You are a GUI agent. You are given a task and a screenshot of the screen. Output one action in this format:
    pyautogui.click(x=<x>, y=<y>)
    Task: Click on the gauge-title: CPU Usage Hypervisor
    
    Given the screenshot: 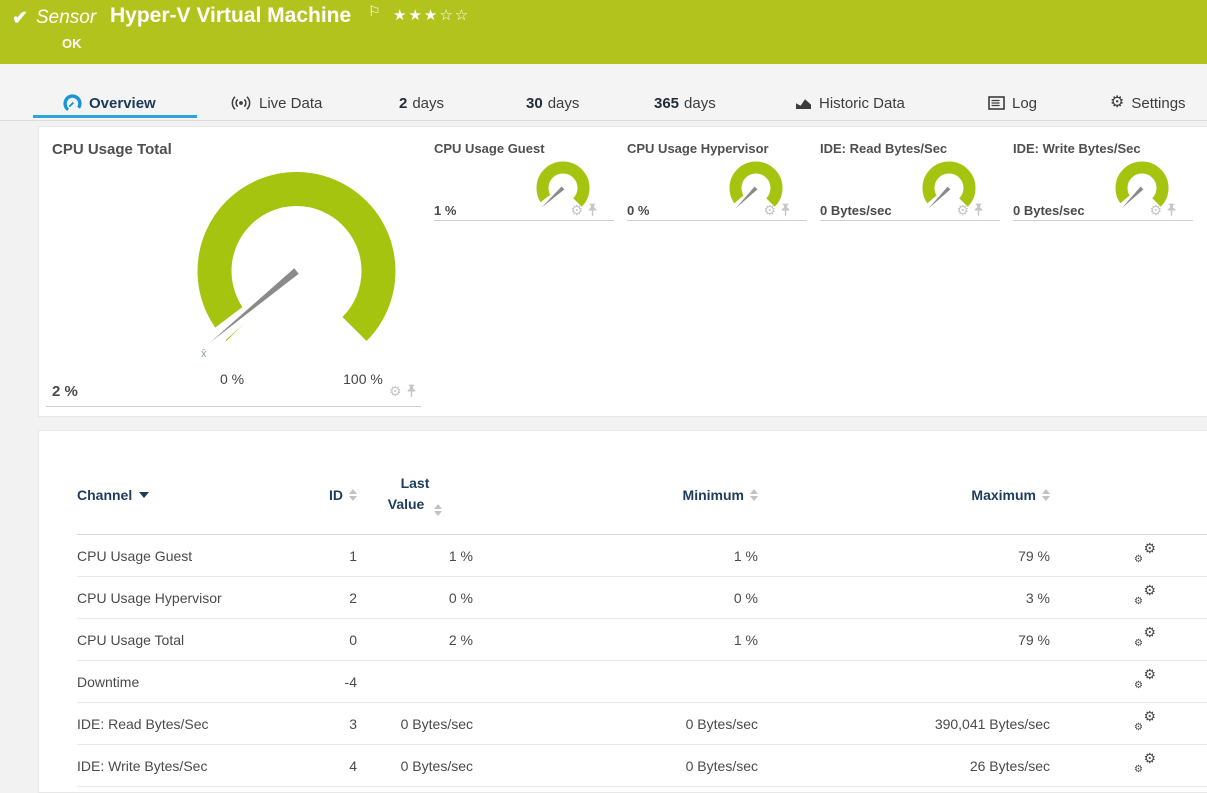 What is the action you would take?
    pyautogui.click(x=698, y=148)
    